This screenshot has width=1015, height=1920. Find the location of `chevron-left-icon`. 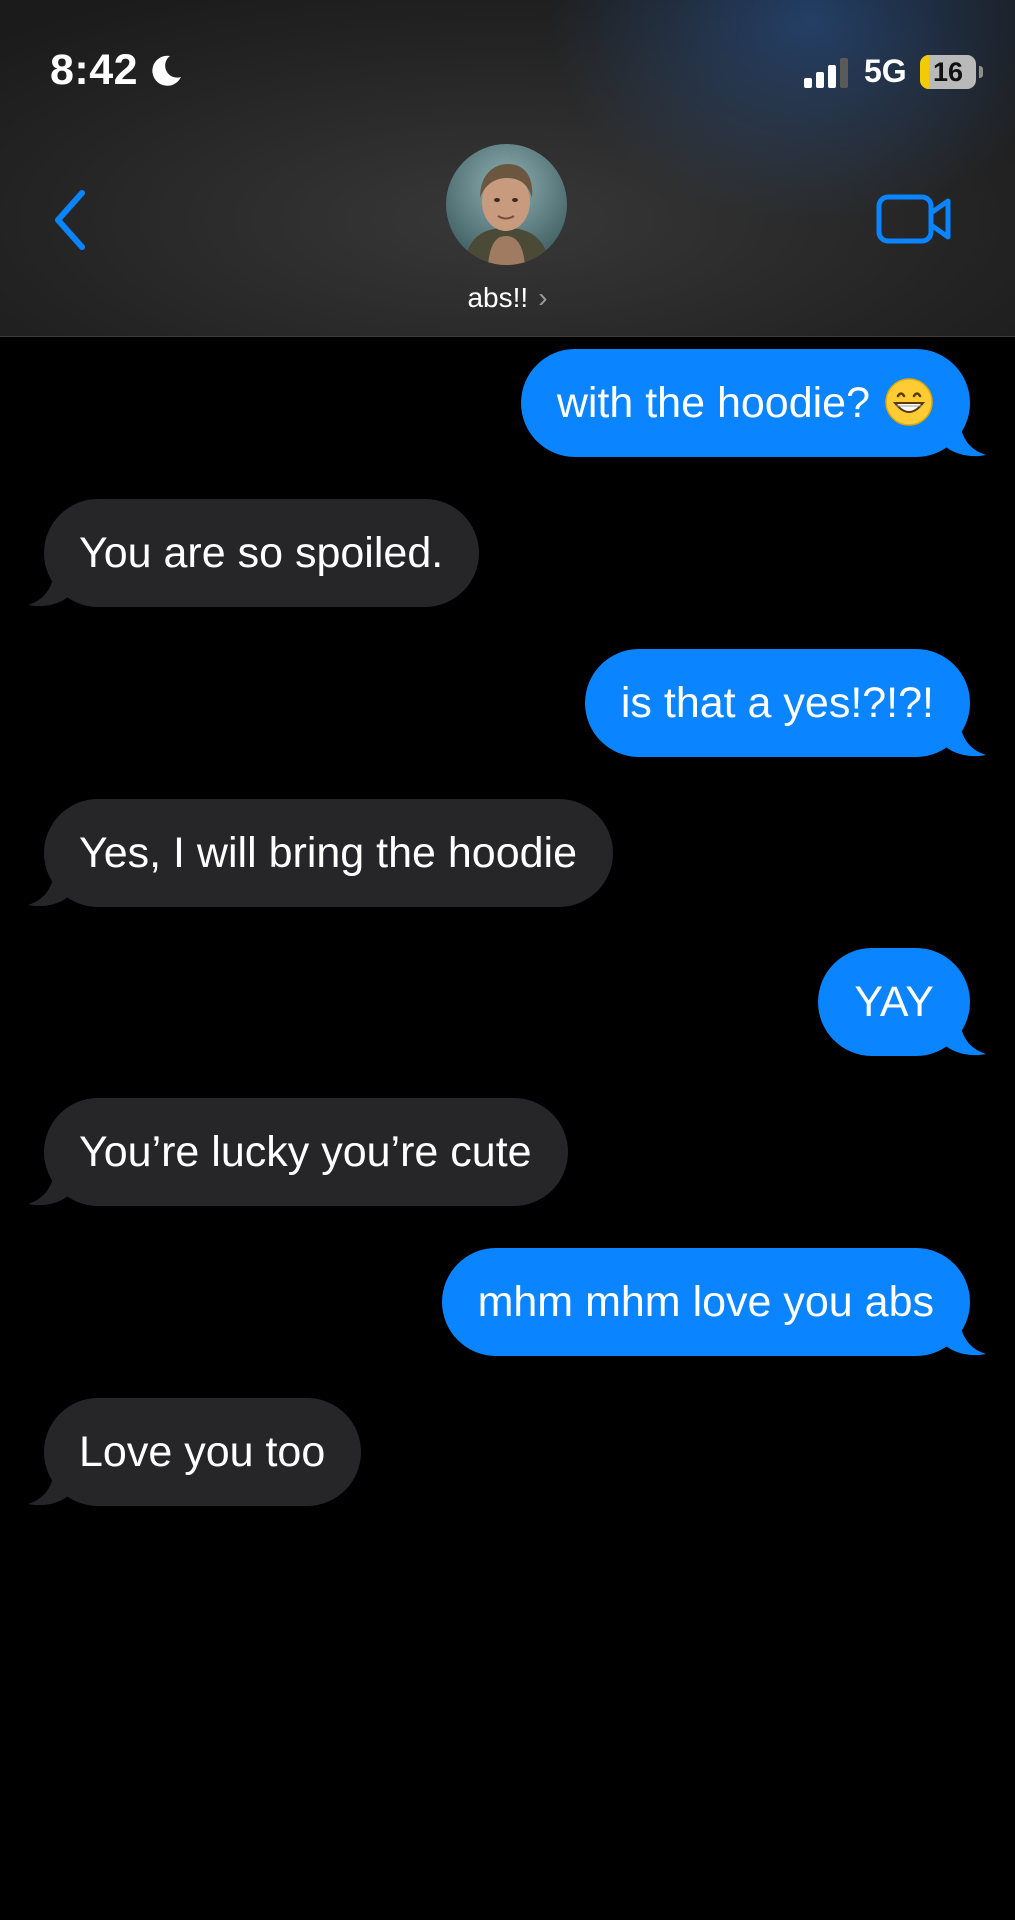

chevron-left-icon is located at coordinates (70, 220).